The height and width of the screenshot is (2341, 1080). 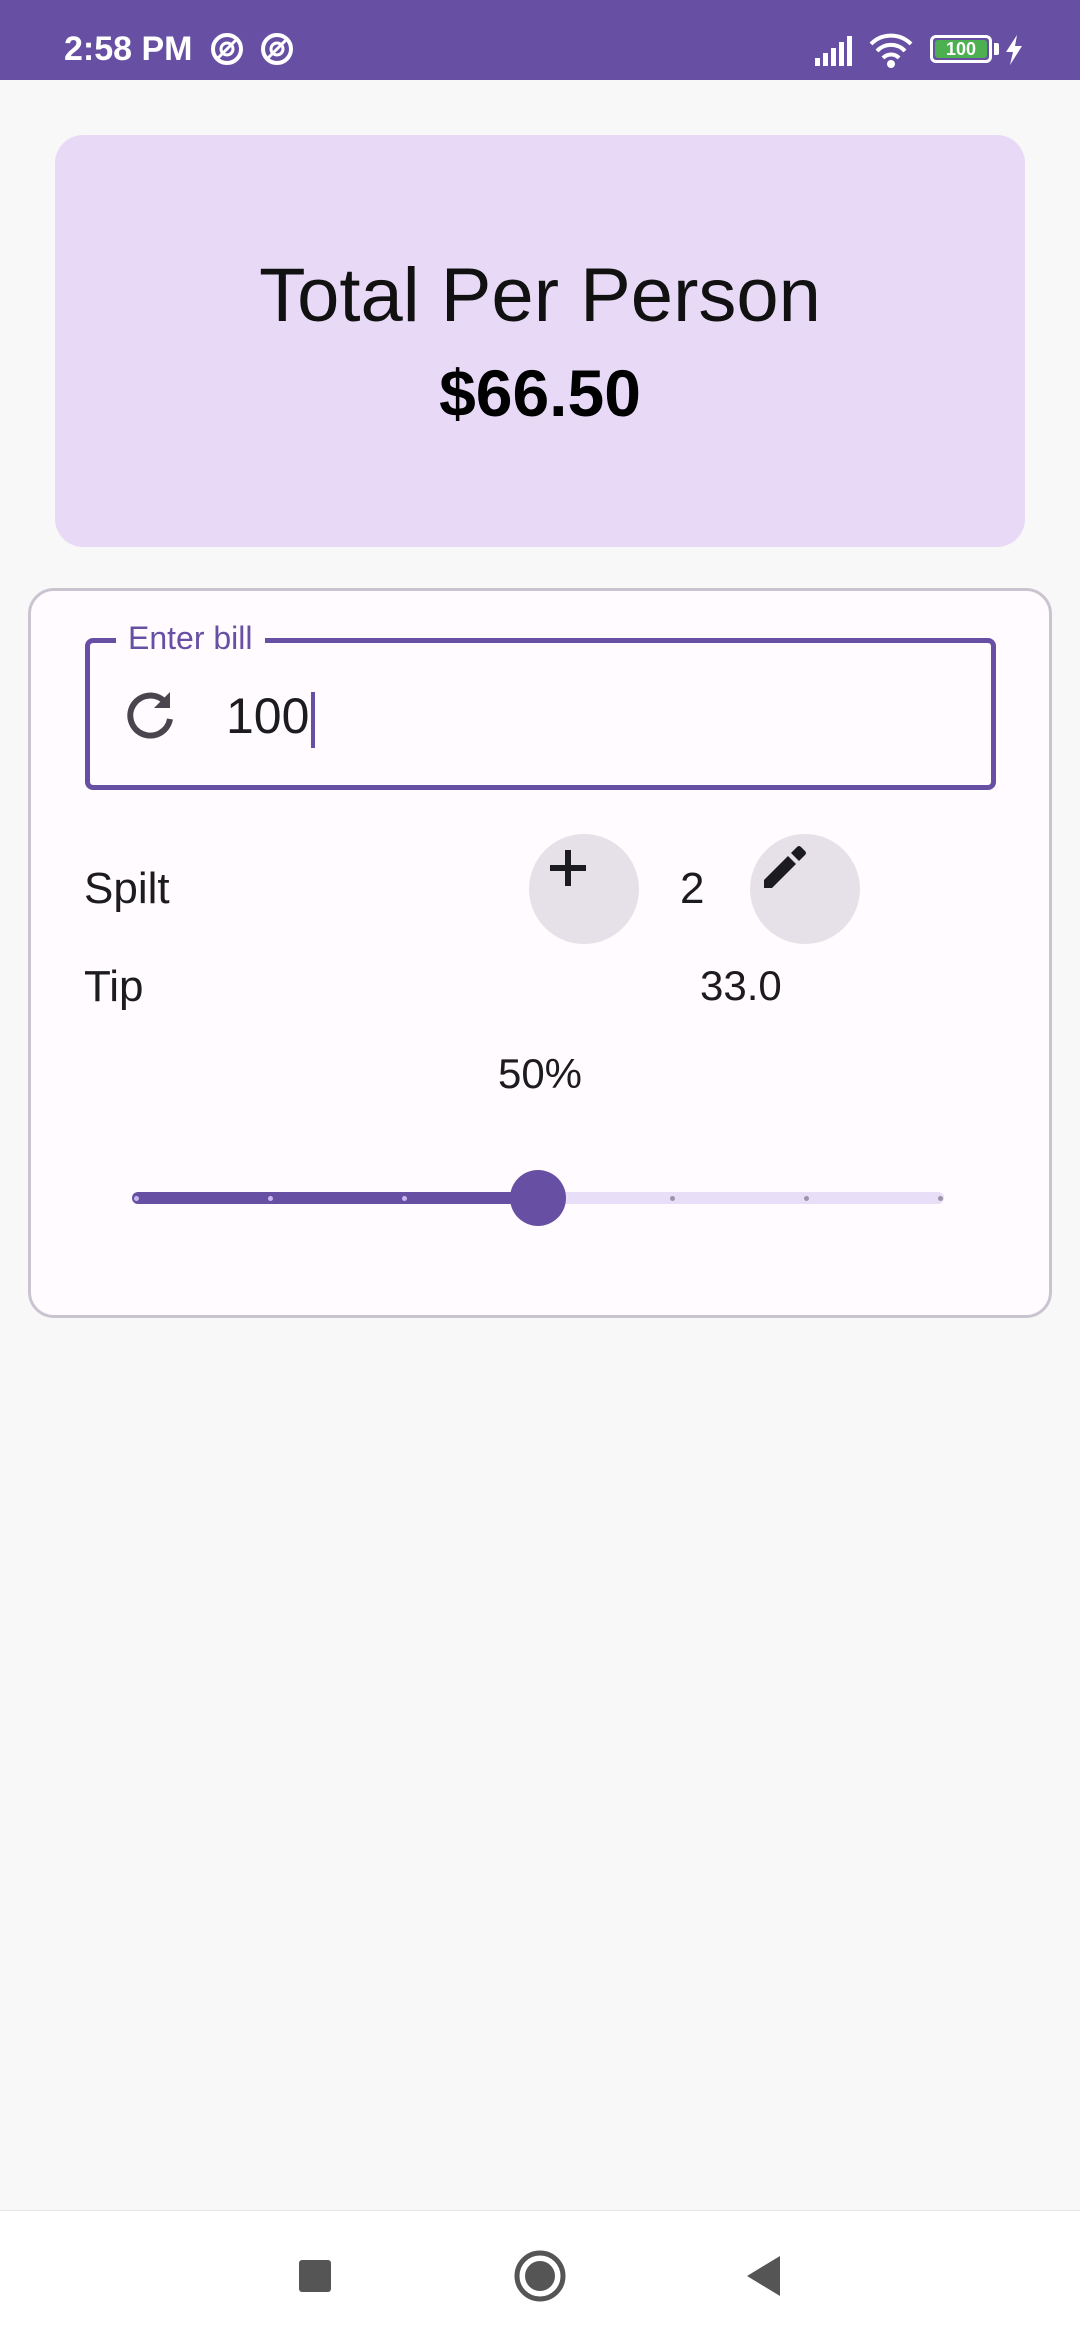 I want to click on bill-input, so click(x=576, y=716).